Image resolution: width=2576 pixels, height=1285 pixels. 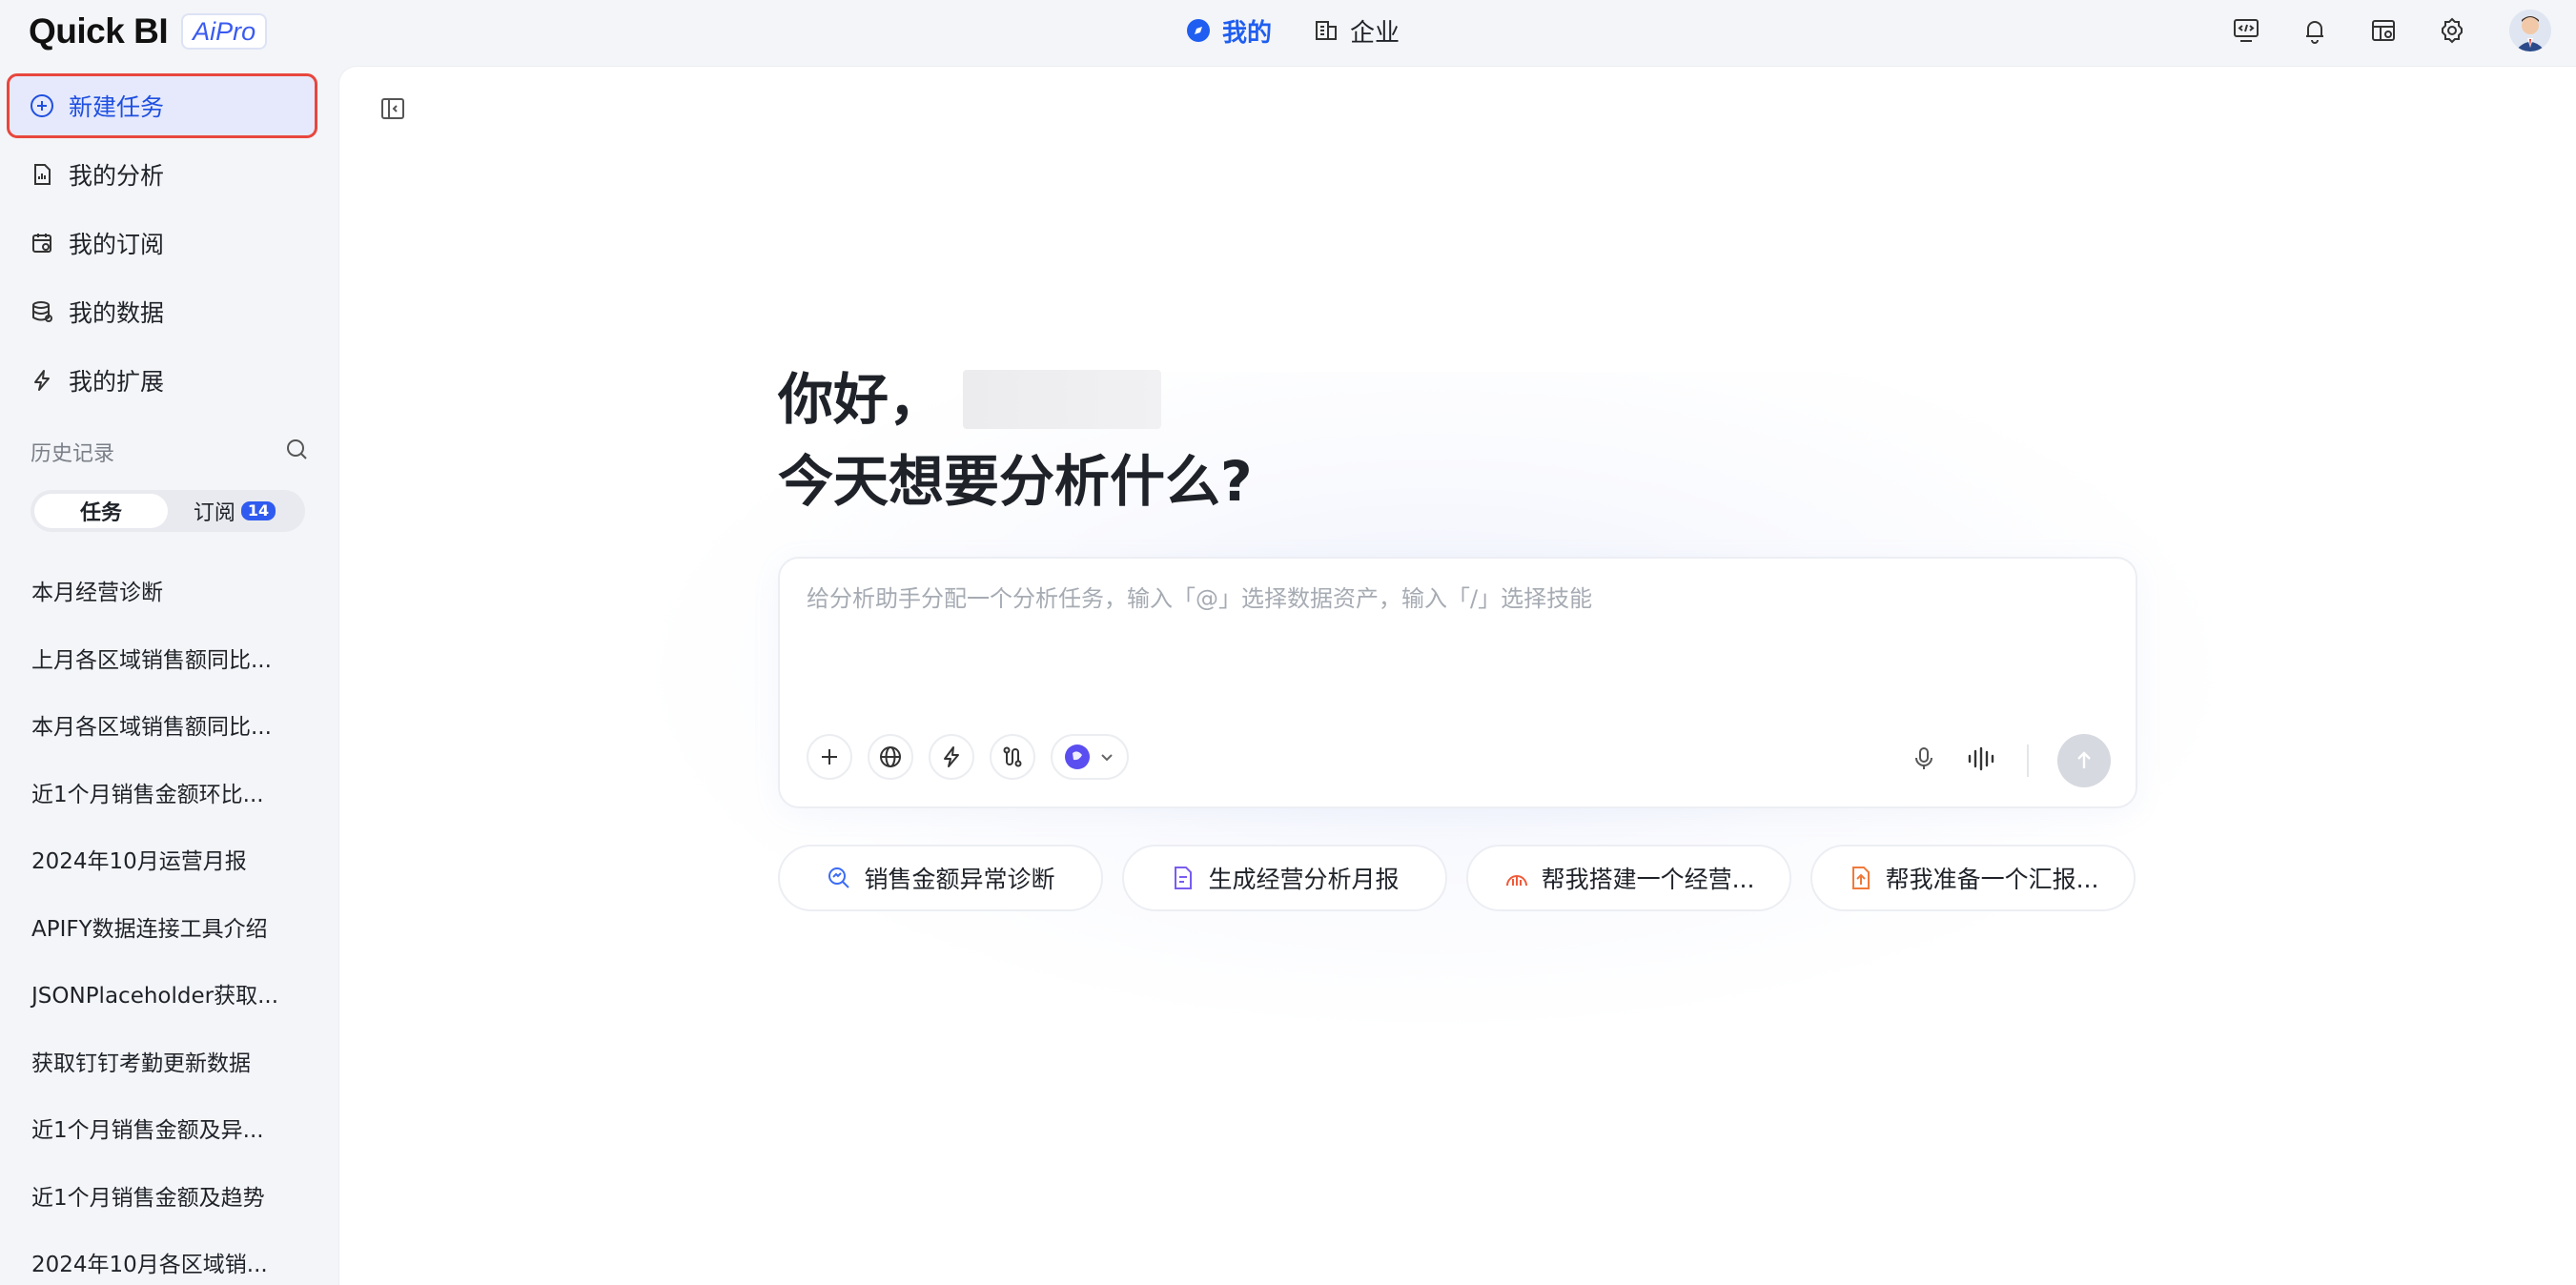 I want to click on count-badge: 14, so click(x=258, y=510).